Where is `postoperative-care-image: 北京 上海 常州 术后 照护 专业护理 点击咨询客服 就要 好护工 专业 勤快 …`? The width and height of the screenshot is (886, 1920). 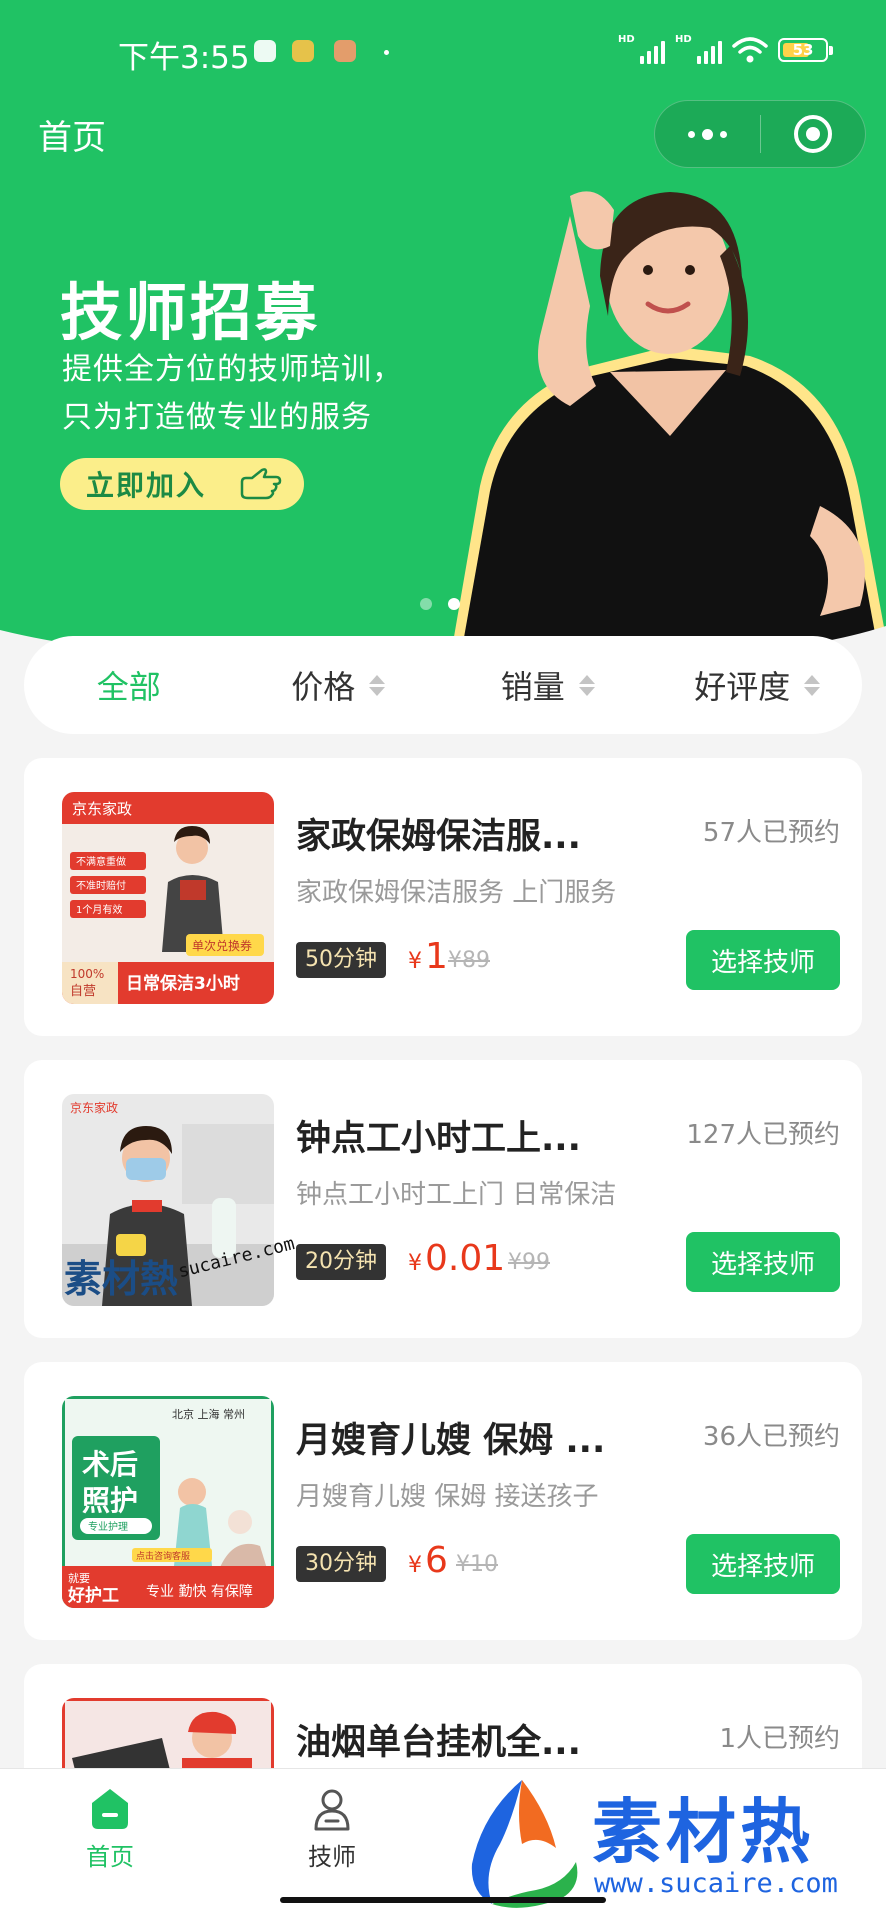 postoperative-care-image: 北京 上海 常州 术后 照护 专业护理 点击咨询客服 就要 好护工 专业 勤快 … is located at coordinates (168, 1502).